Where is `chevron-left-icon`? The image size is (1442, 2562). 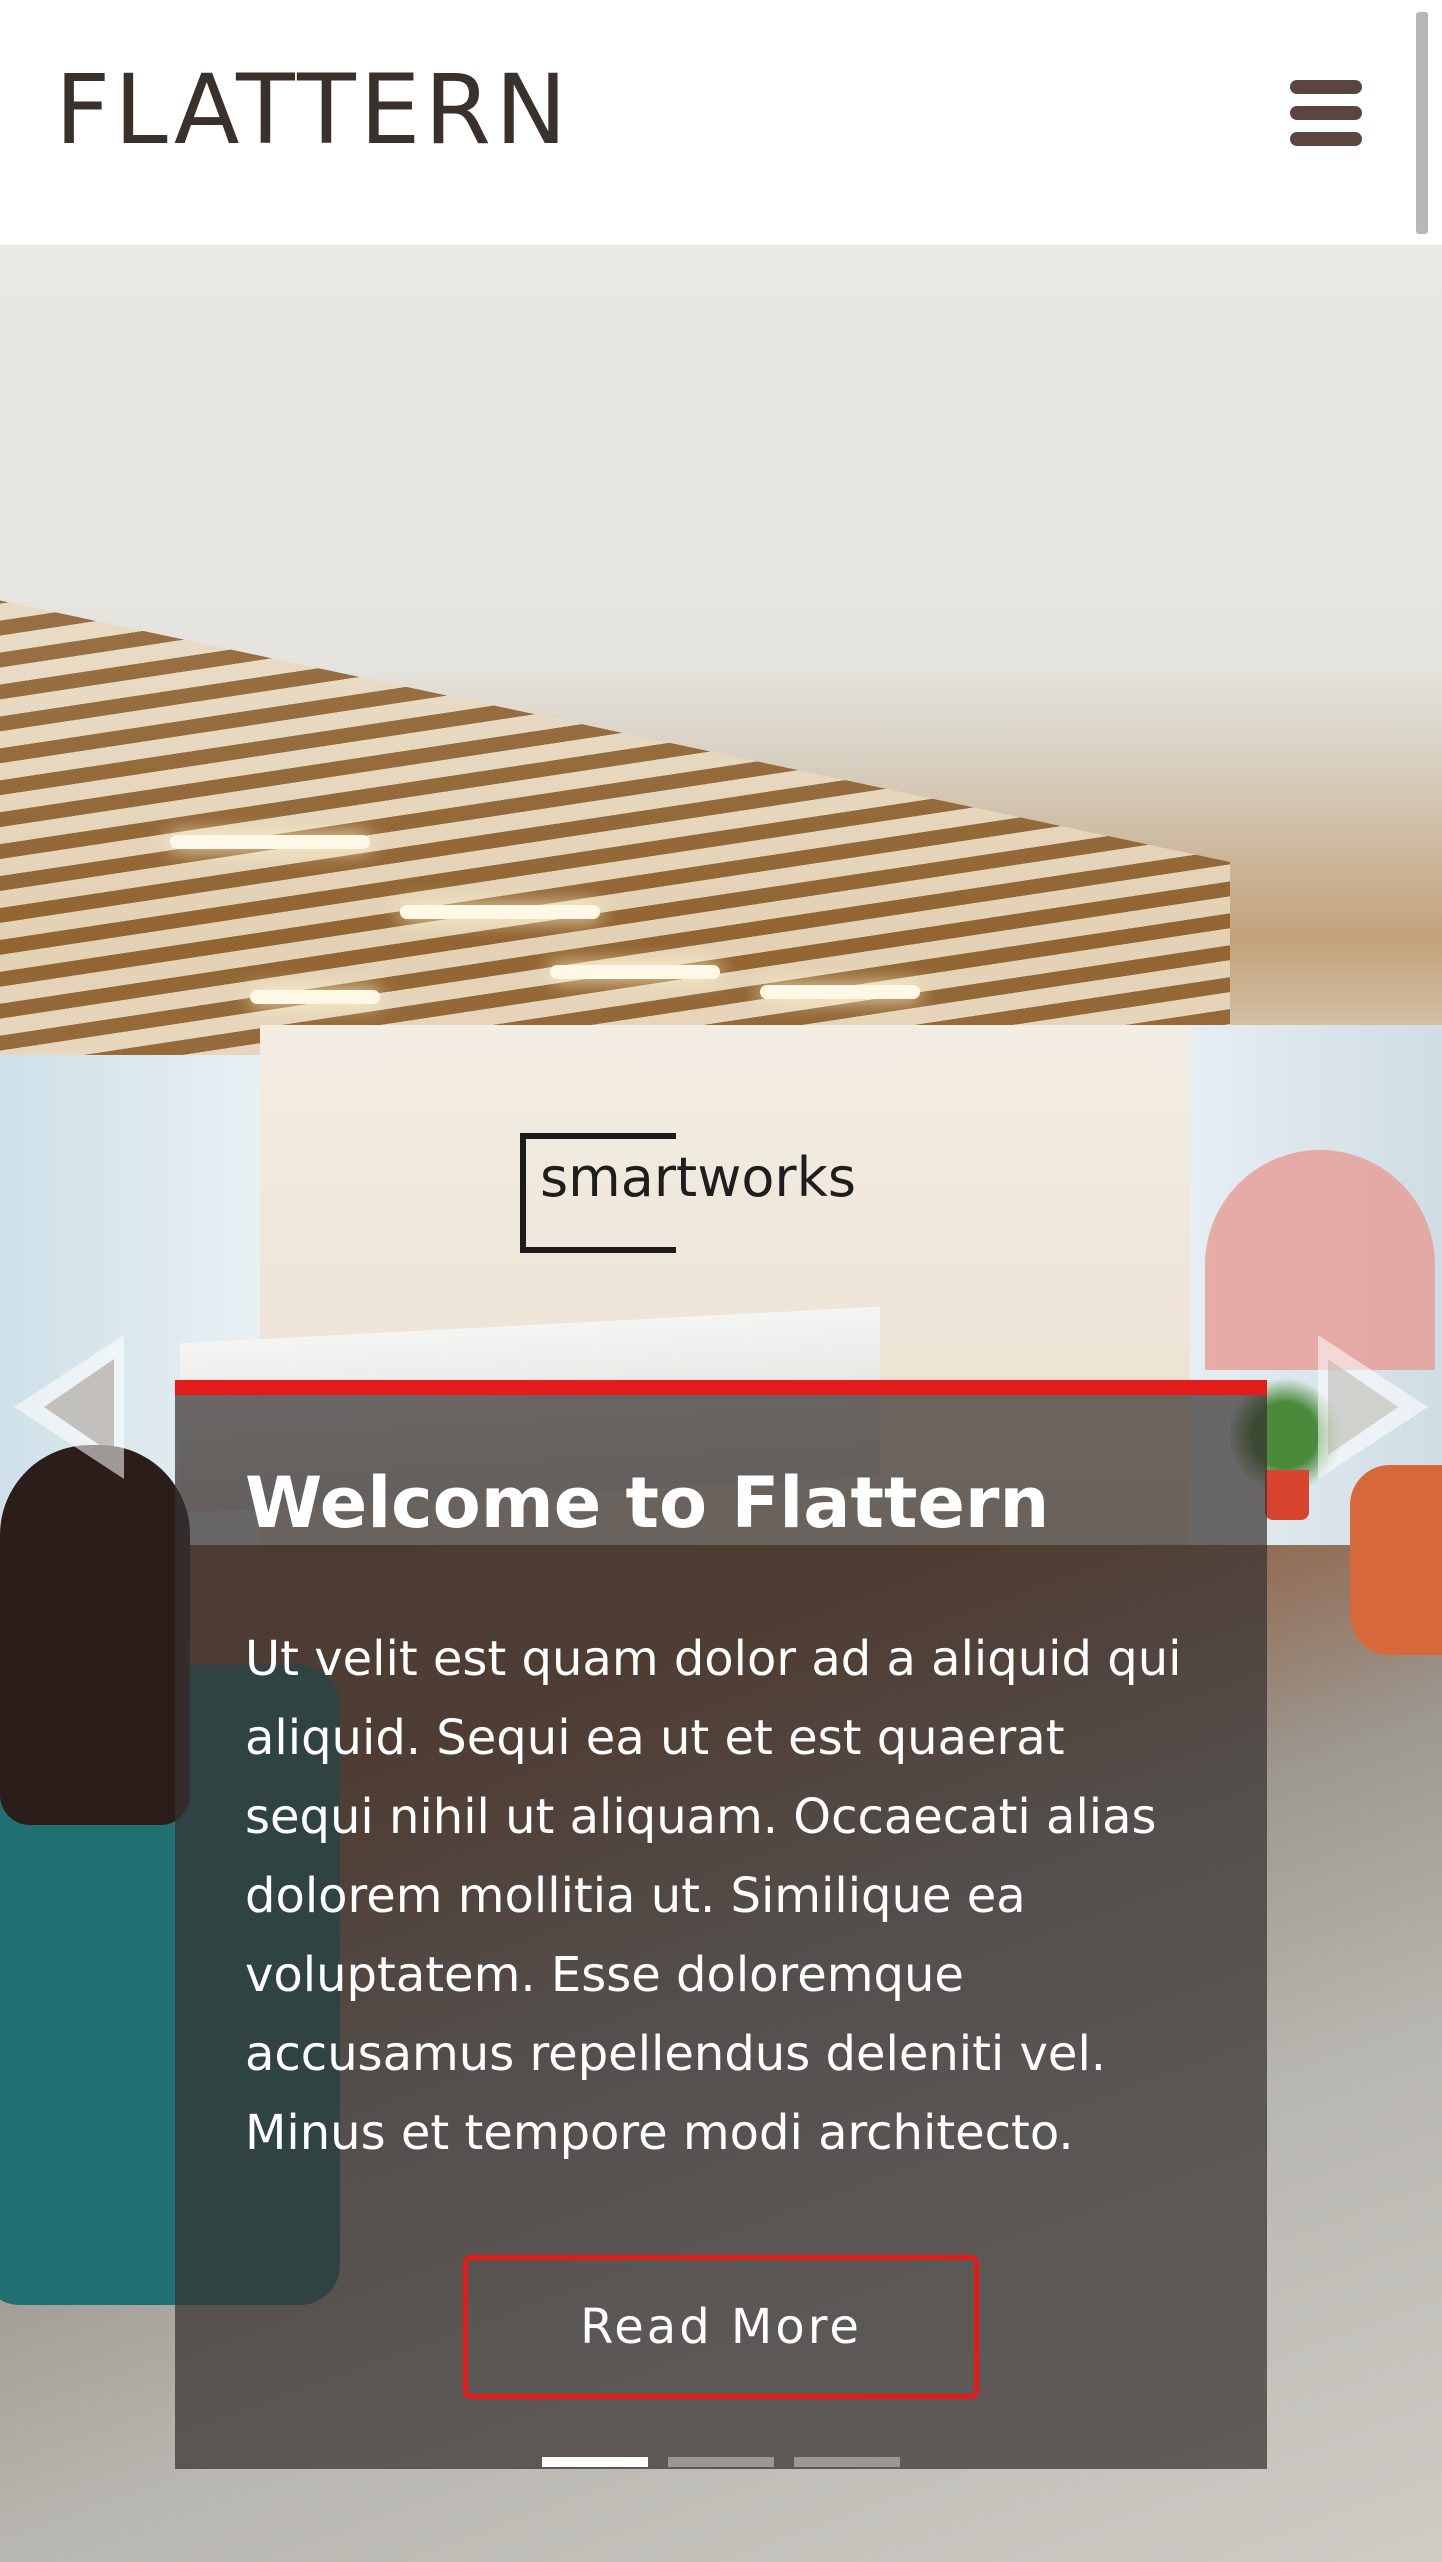
chevron-left-icon is located at coordinates (69, 1407).